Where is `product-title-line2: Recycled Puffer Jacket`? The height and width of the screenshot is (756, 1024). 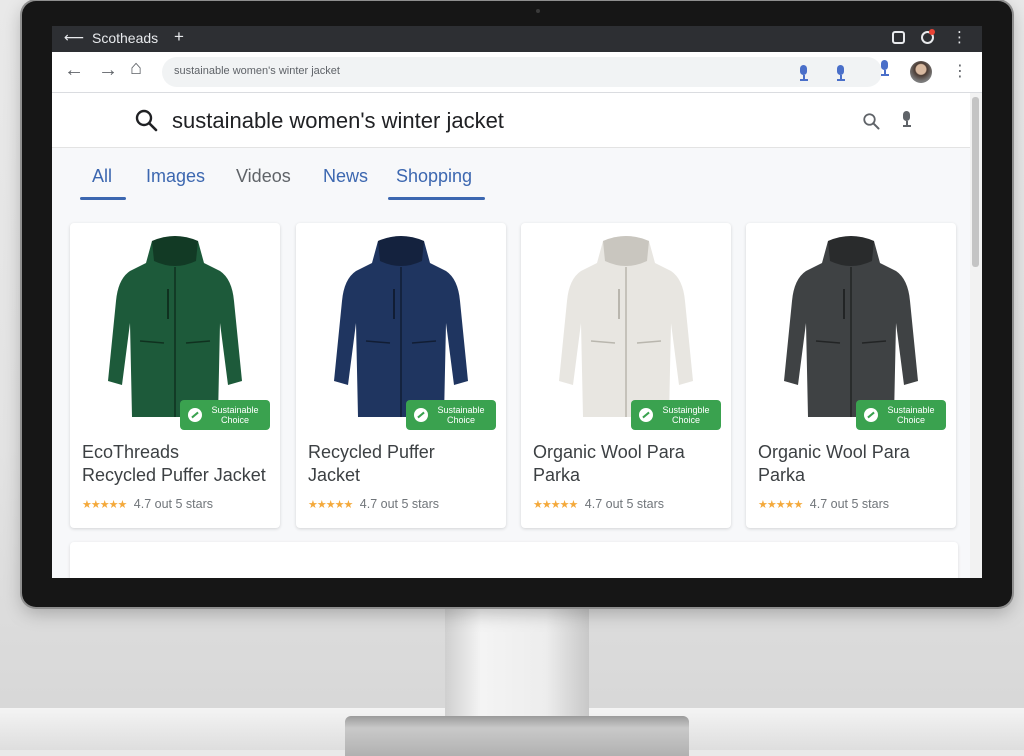 product-title-line2: Recycled Puffer Jacket is located at coordinates (177, 475).